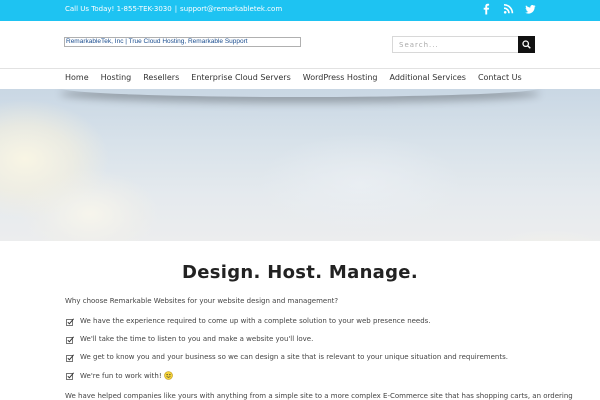  I want to click on search-icon, so click(526, 44).